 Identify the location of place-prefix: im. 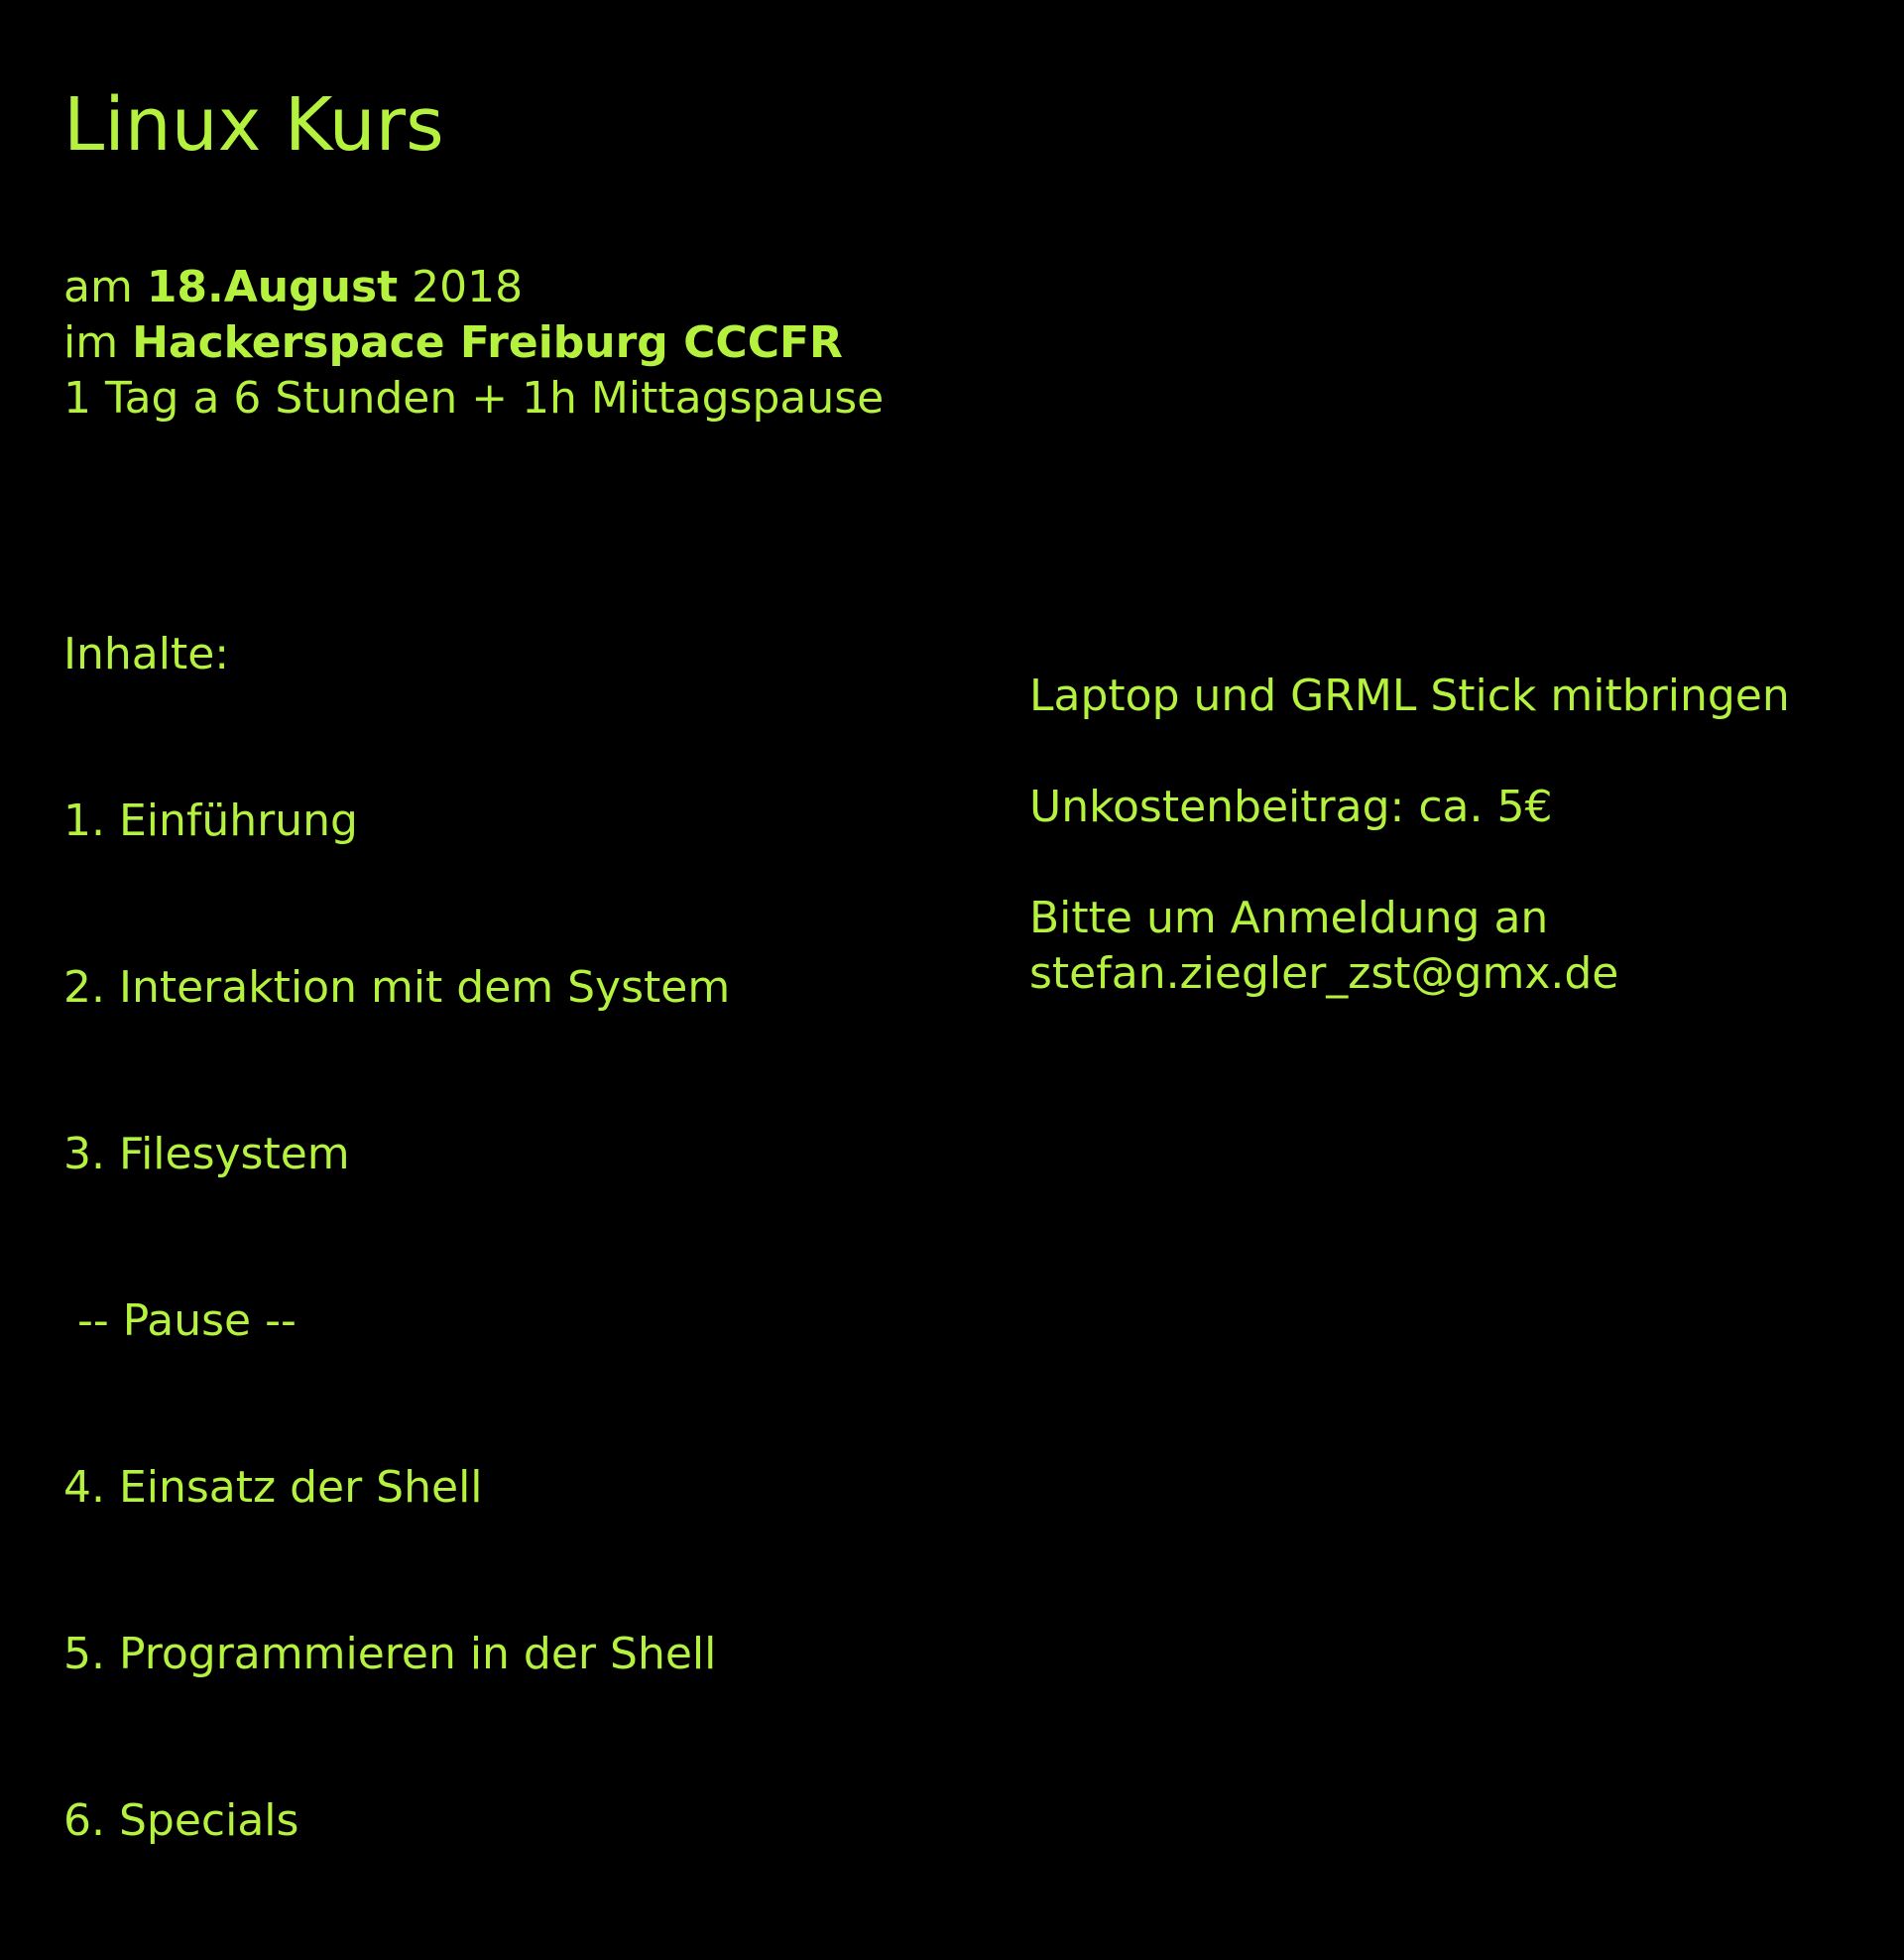
(98, 343).